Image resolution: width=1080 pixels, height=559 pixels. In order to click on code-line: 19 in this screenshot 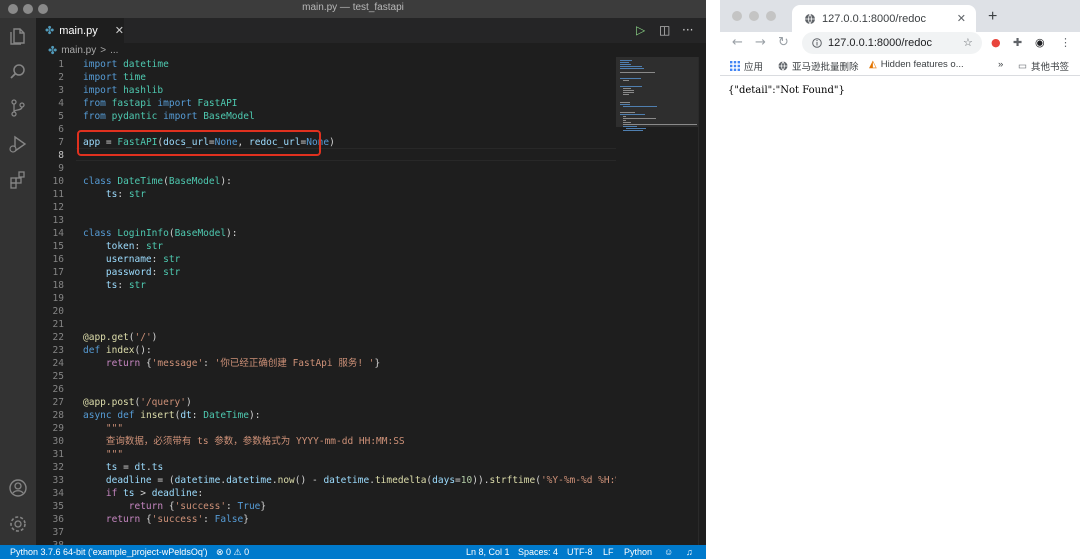, I will do `click(326, 298)`.